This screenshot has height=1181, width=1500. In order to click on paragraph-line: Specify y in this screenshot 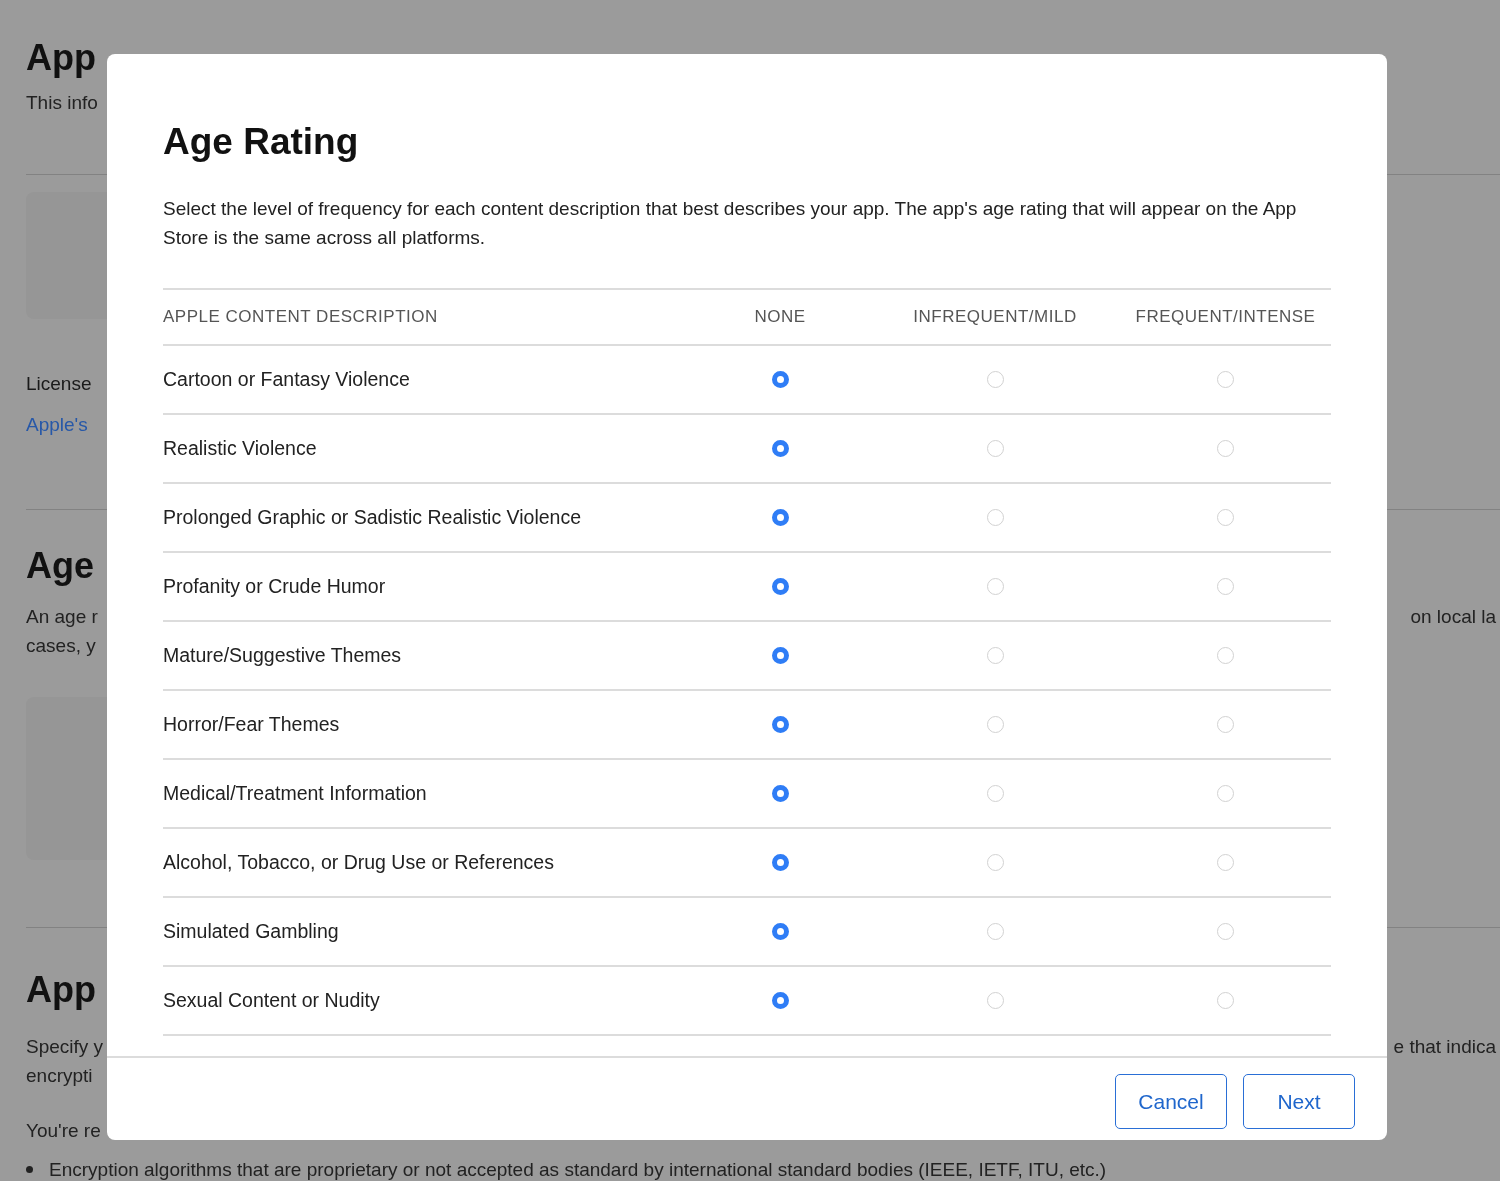, I will do `click(65, 1047)`.